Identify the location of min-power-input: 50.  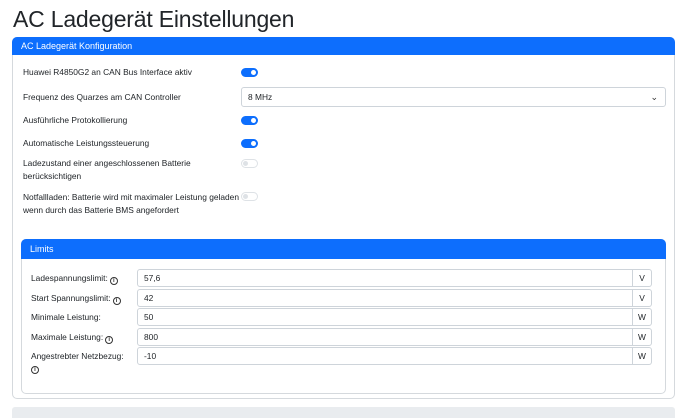
(385, 317).